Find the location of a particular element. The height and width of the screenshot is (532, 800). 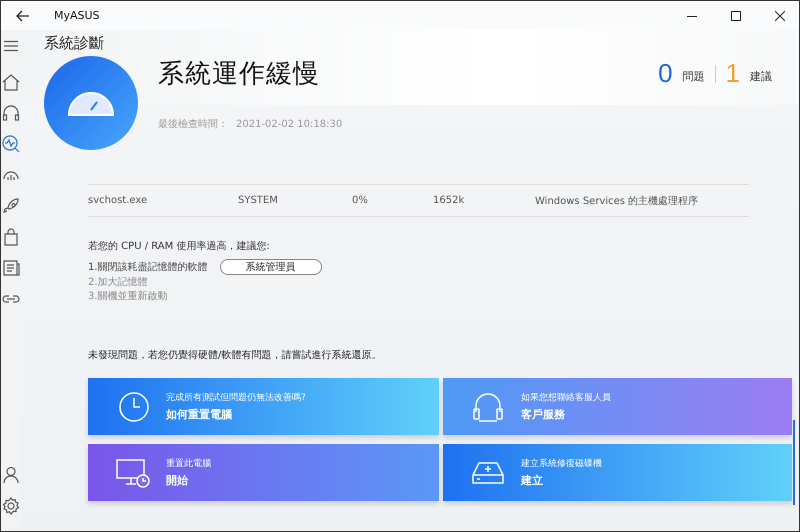

back-icon is located at coordinates (23, 16).